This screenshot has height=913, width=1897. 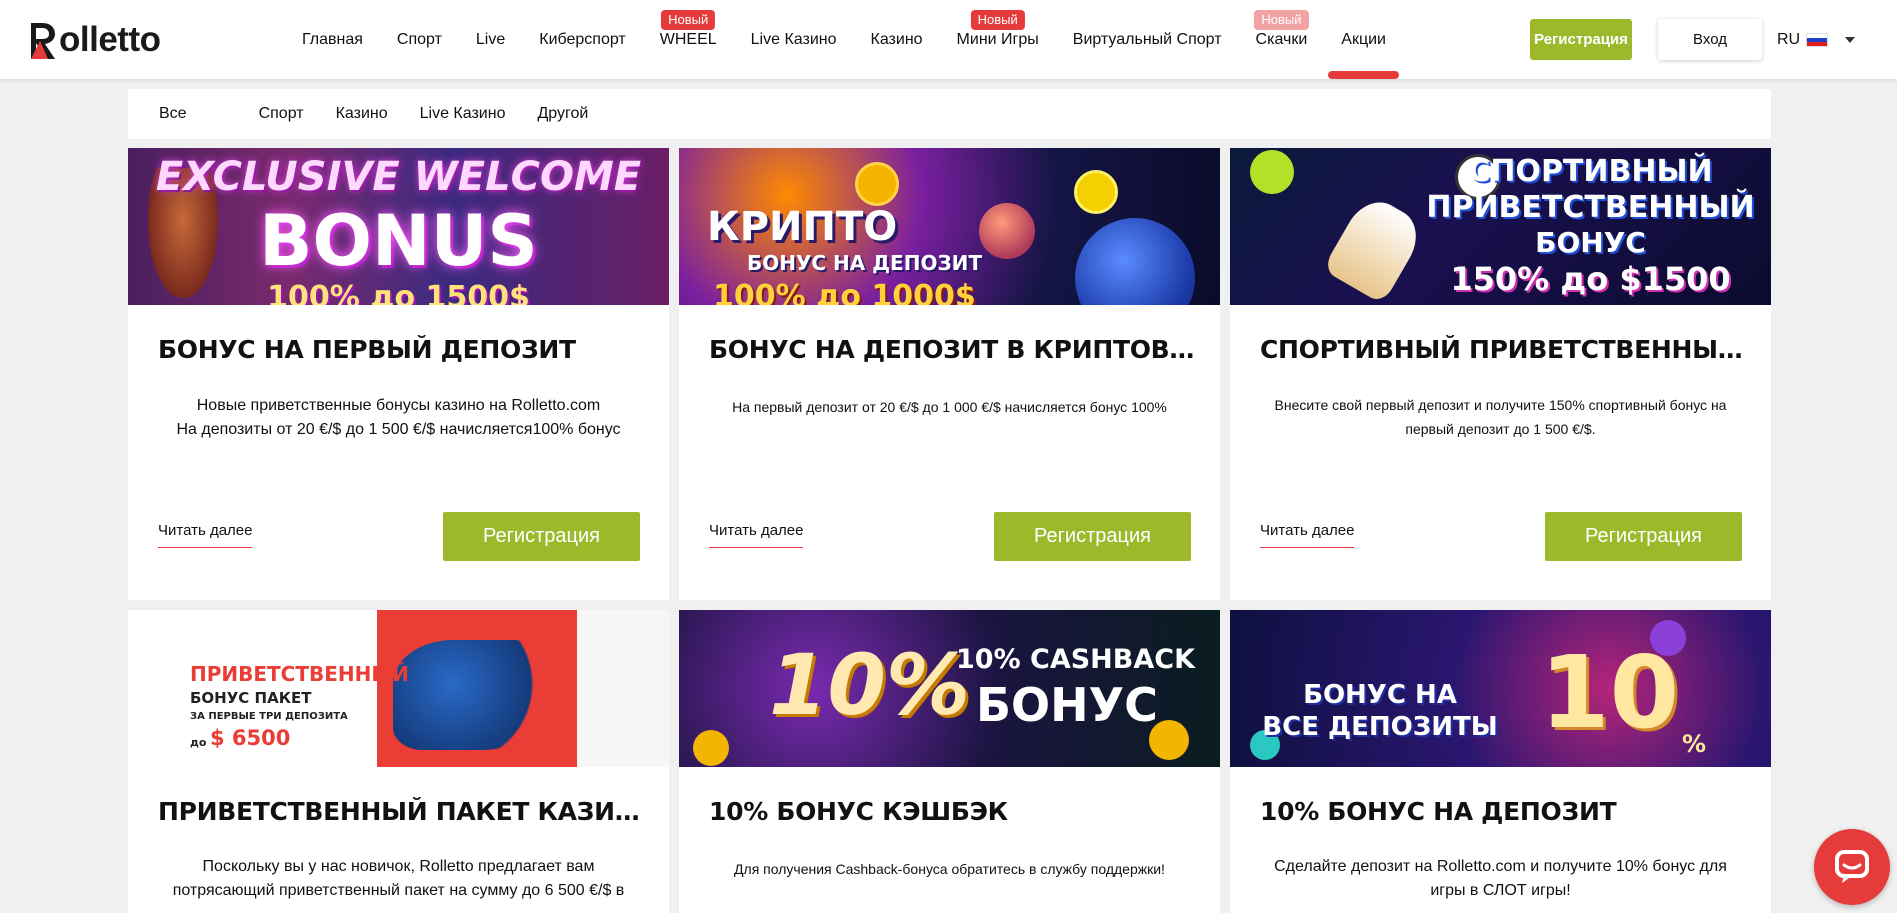 I want to click on bitcoin-coin-icon, so click(x=877, y=184).